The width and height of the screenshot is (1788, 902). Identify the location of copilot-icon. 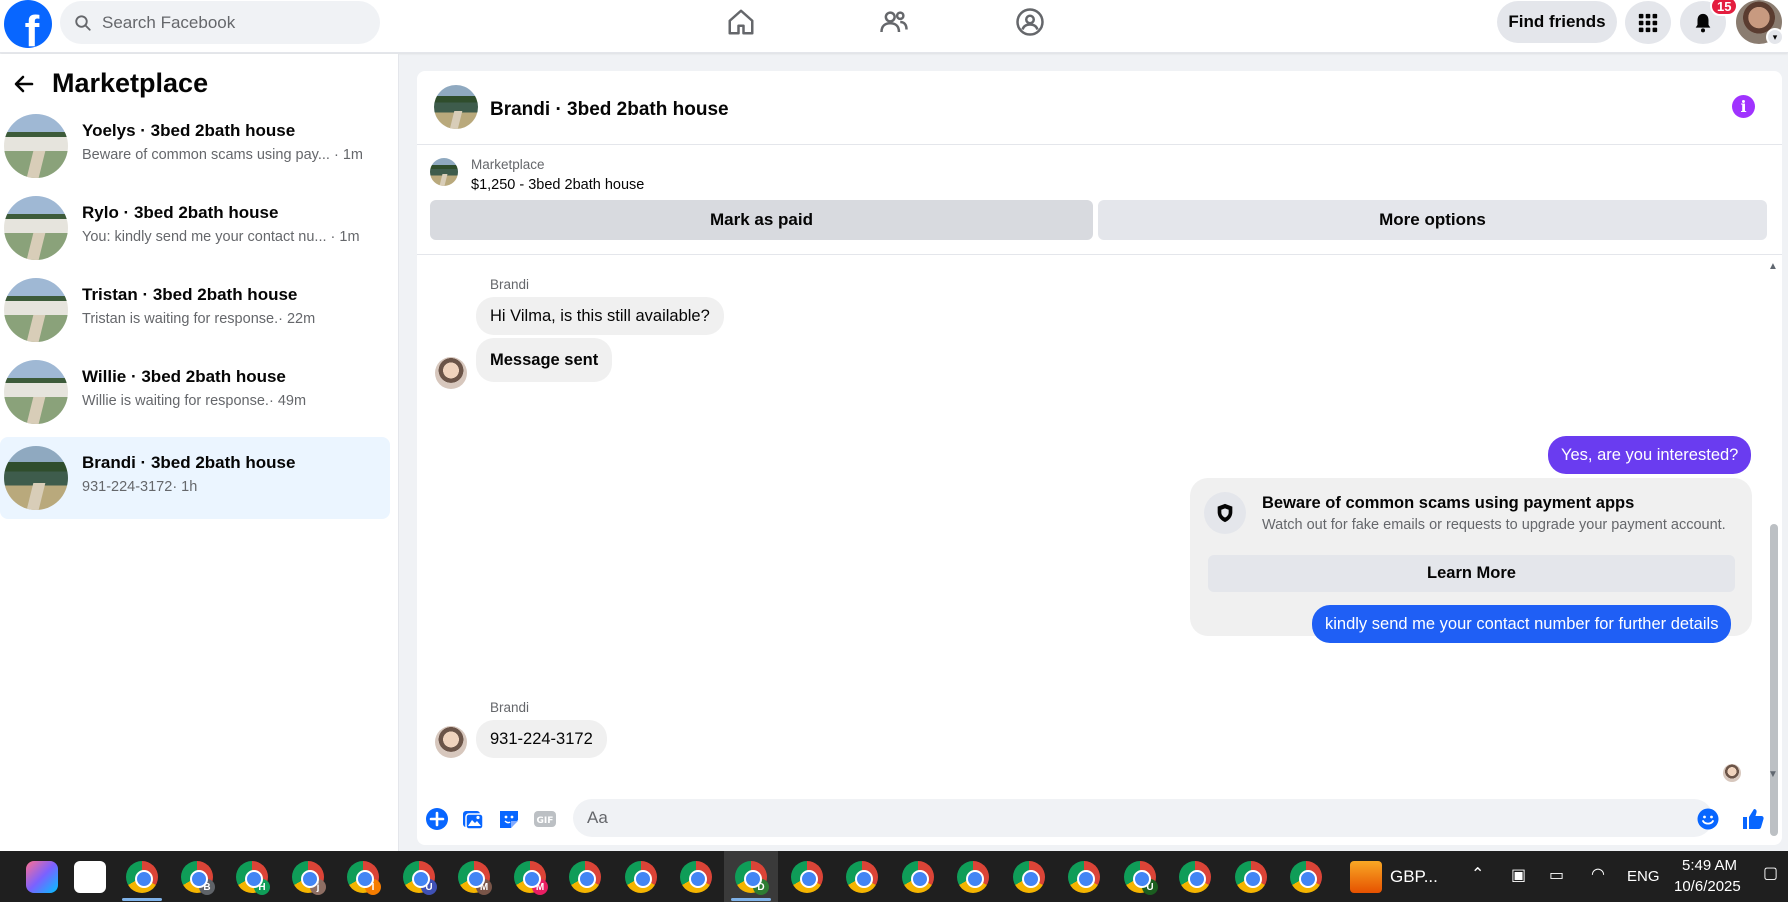
(42, 877).